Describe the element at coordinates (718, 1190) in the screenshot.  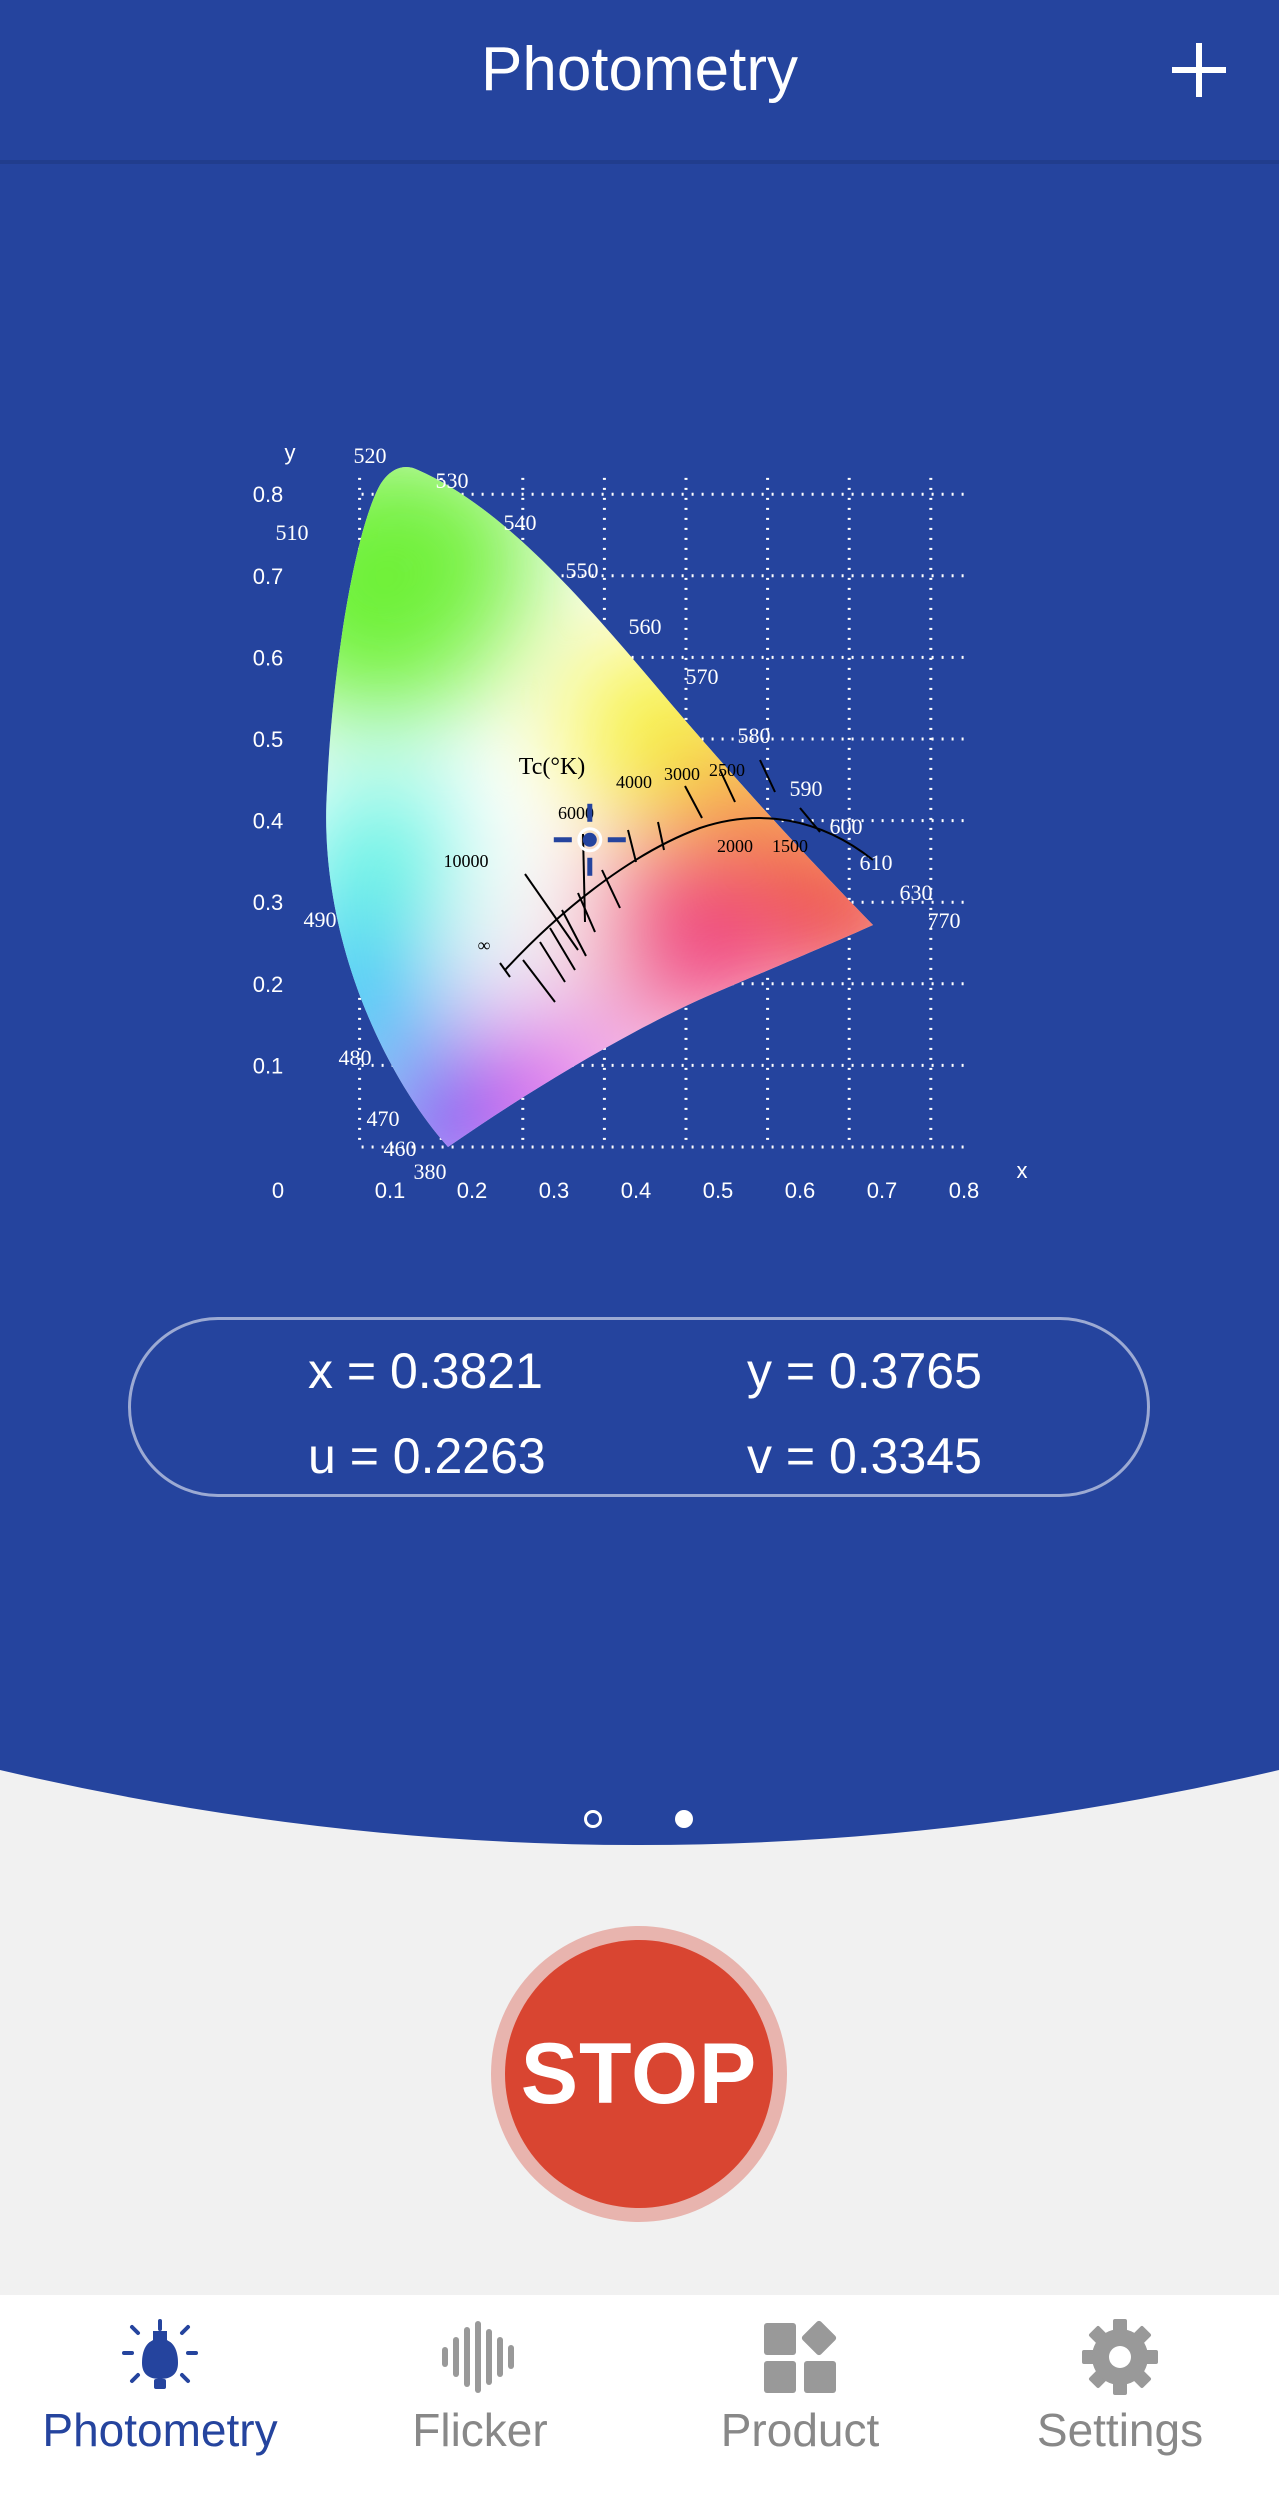
I see `x-tick-label: 0.5` at that location.